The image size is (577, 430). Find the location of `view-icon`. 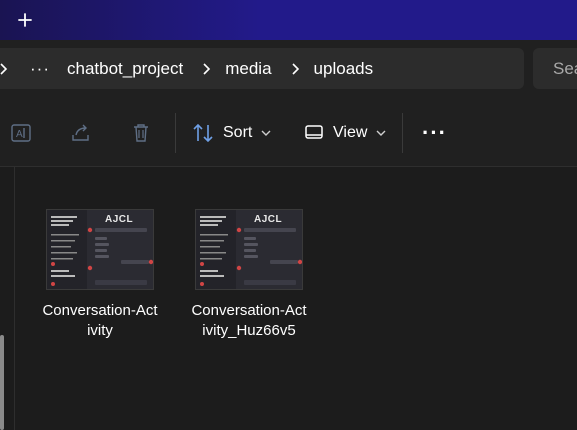

view-icon is located at coordinates (314, 132).